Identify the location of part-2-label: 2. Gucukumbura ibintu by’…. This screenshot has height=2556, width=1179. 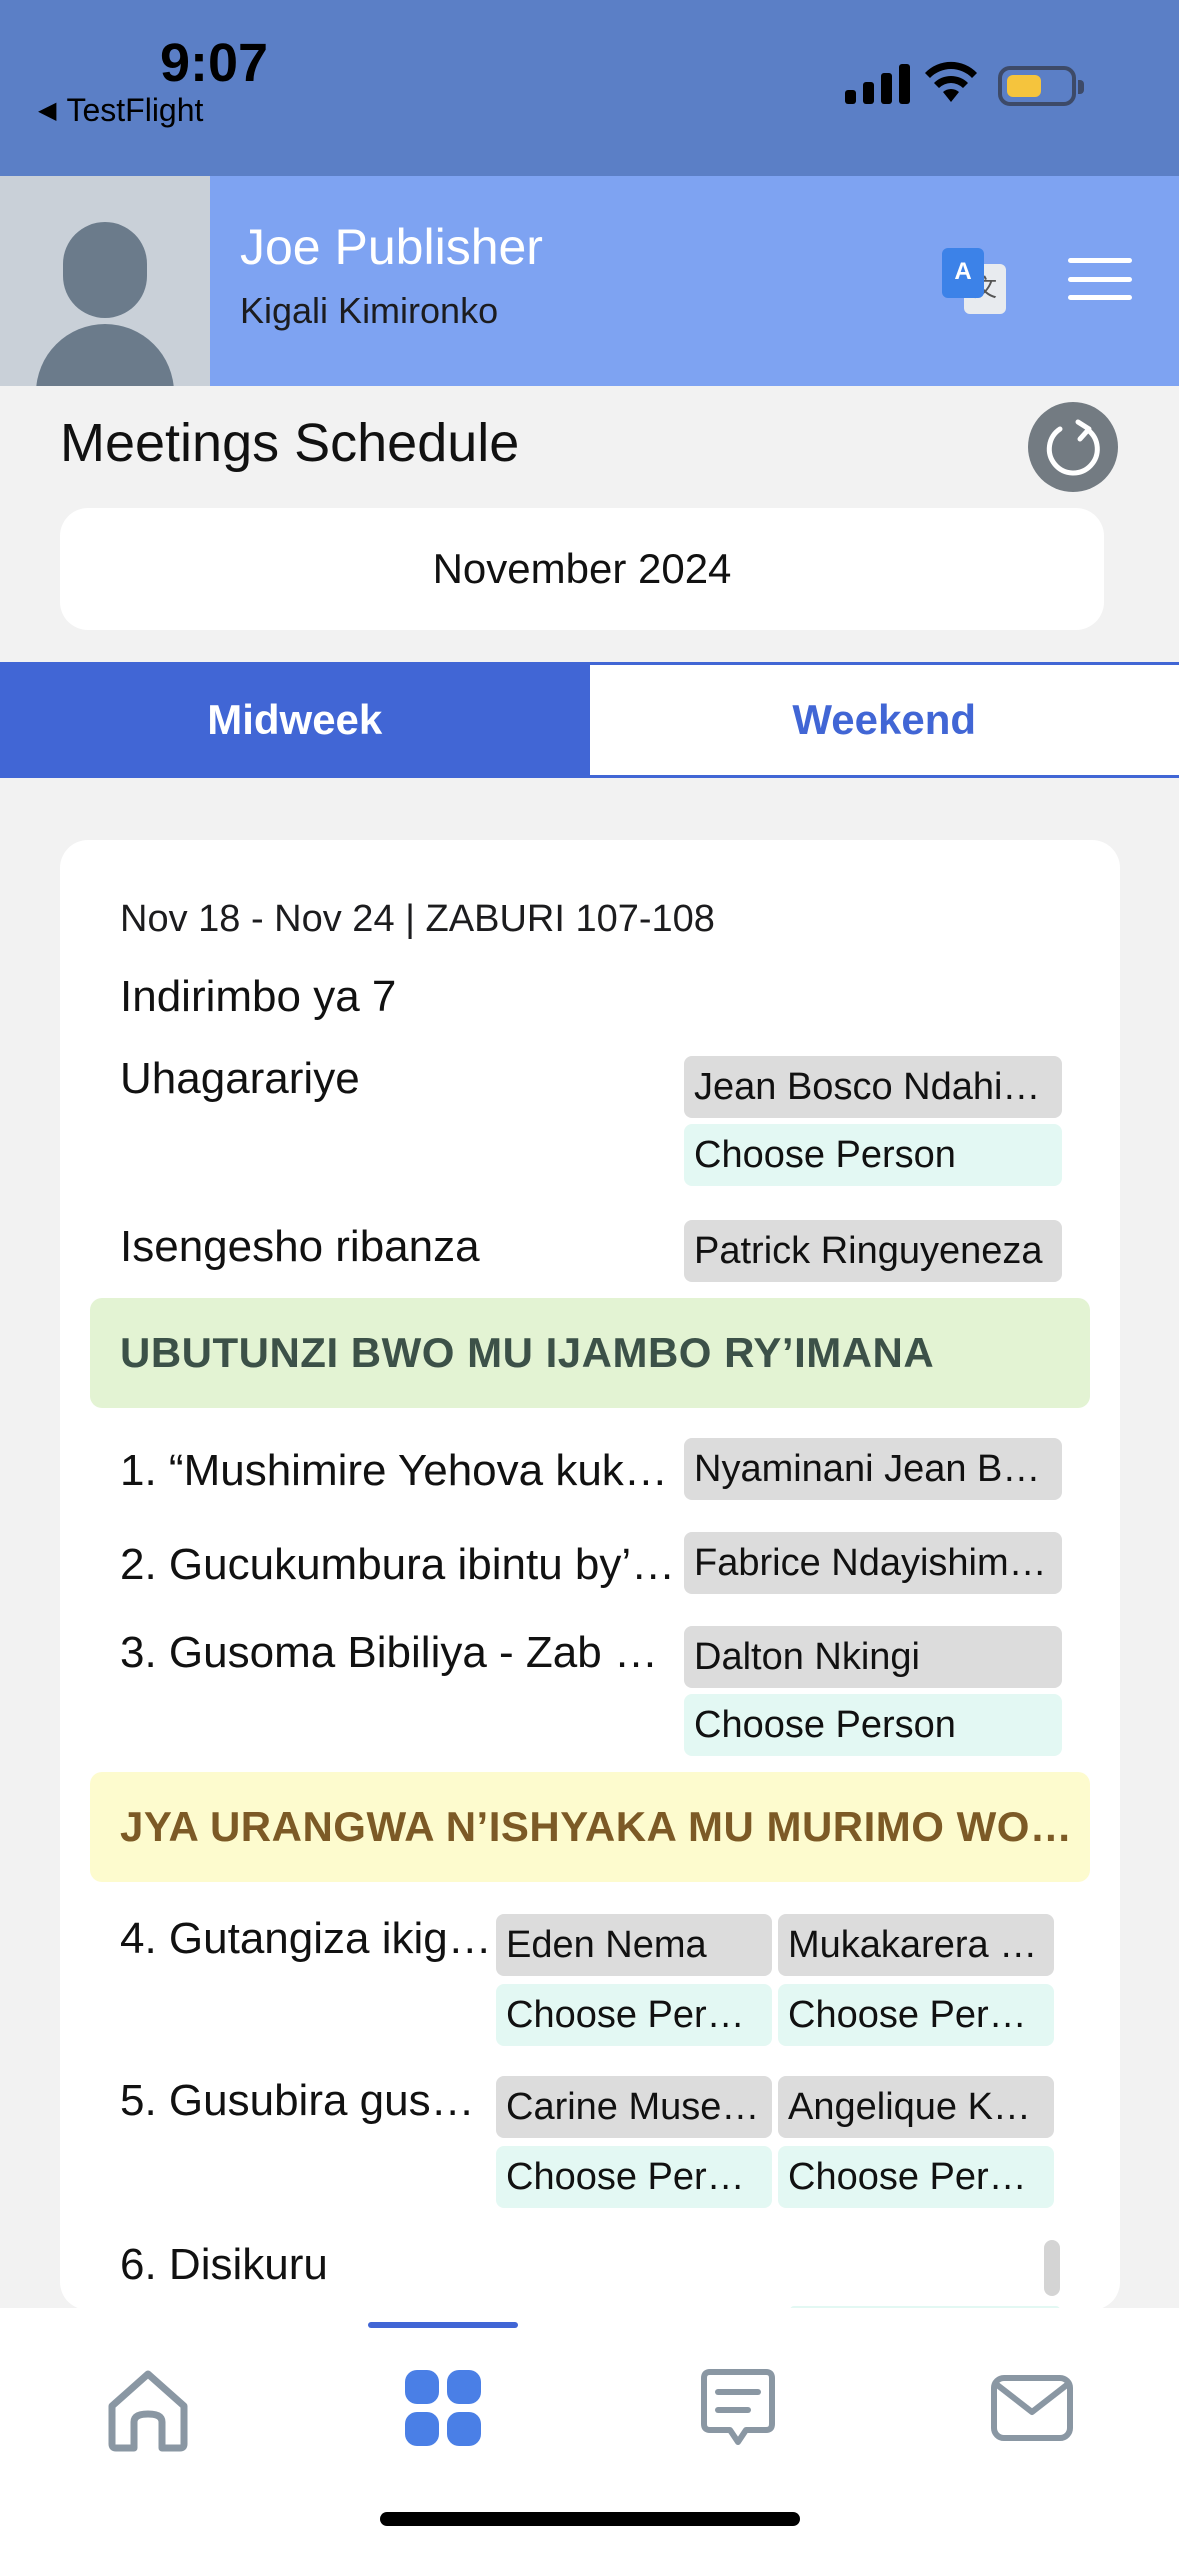
(398, 1564).